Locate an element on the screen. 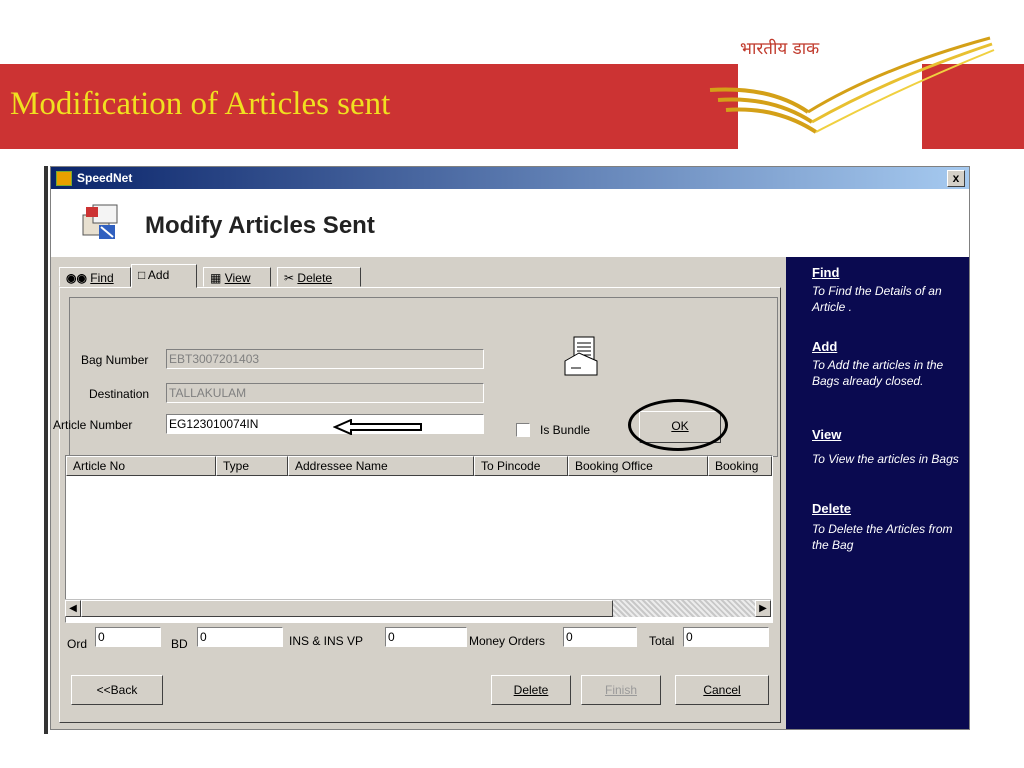 Image resolution: width=1024 pixels, height=768 pixels. is-bundle-checkbox is located at coordinates (523, 430).